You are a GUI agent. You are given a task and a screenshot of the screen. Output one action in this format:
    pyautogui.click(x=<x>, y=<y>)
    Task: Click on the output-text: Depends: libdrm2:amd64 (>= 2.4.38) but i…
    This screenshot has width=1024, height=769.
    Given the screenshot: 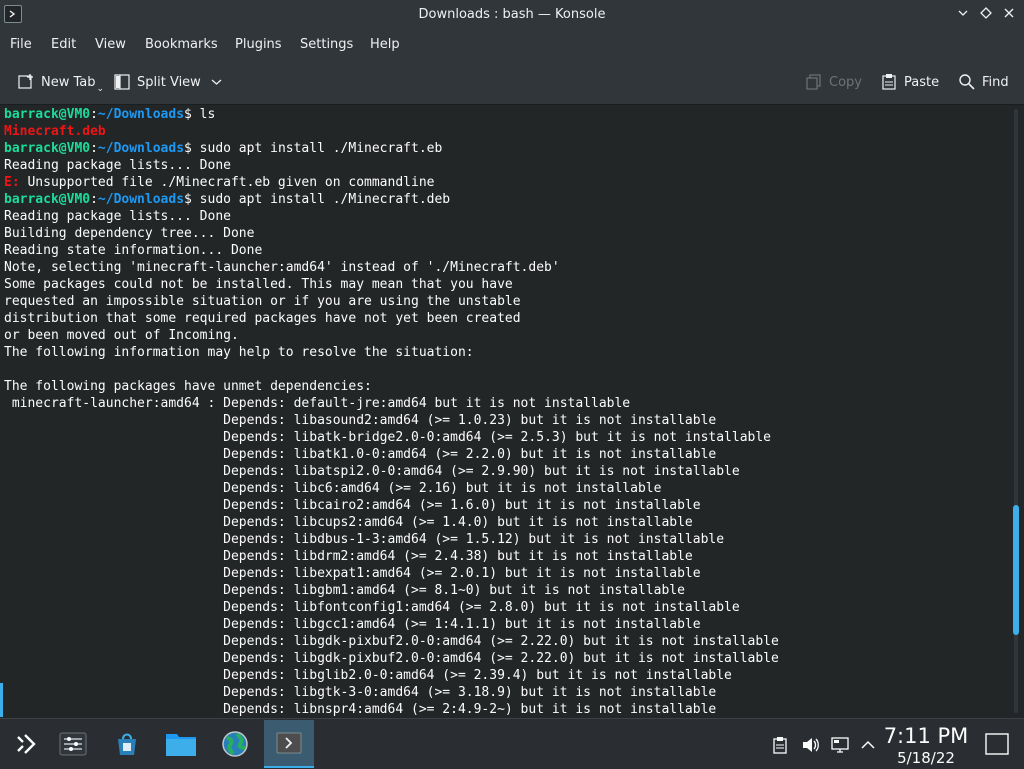 What is the action you would take?
    pyautogui.click(x=348, y=556)
    